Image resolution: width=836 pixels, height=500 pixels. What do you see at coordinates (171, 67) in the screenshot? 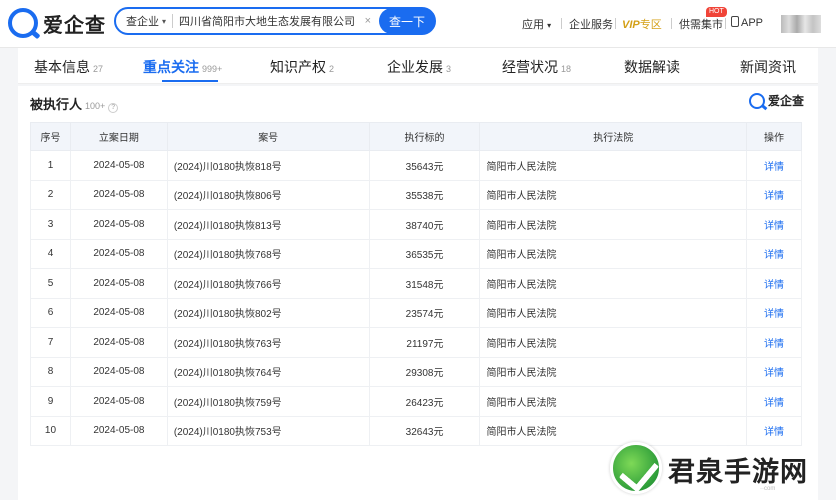
I see `tab-label: 重点关注` at bounding box center [171, 67].